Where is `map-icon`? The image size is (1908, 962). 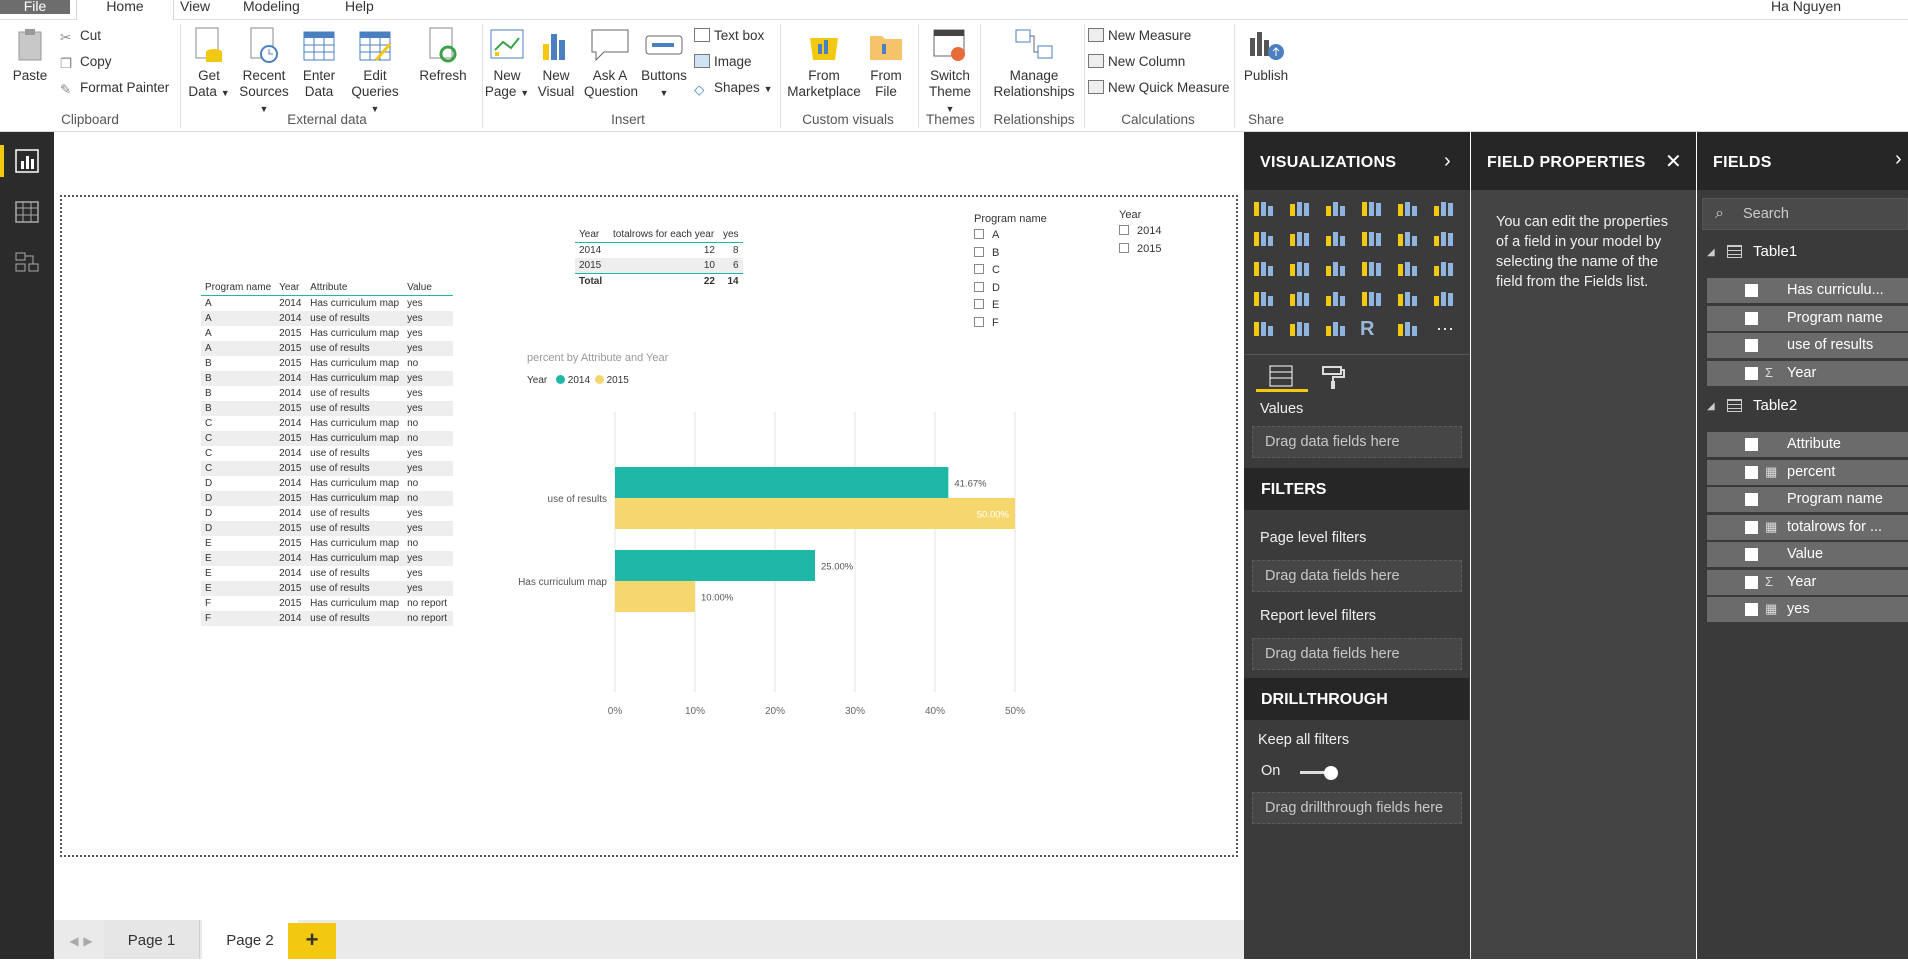
map-icon is located at coordinates (1445, 269).